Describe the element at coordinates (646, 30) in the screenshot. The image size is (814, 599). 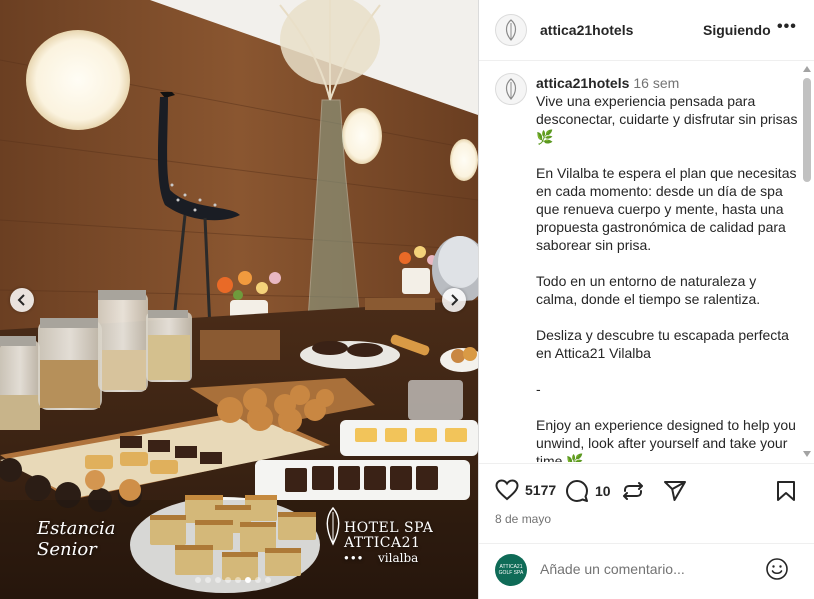
I see `post-header: attica21hotels Siguiendo •••` at that location.